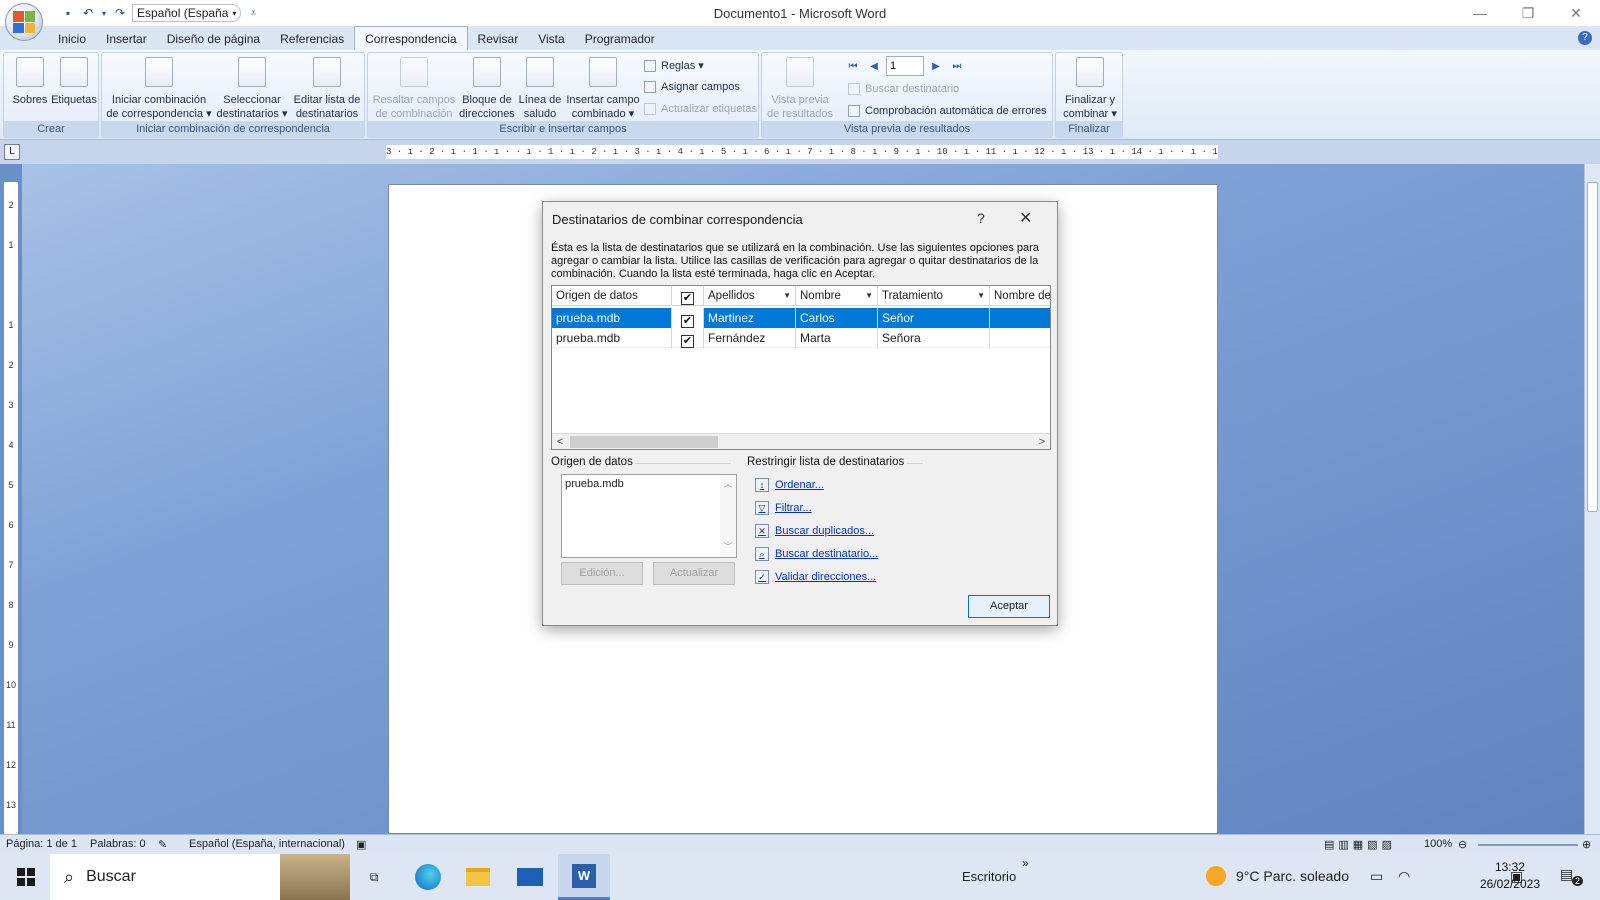 The image size is (1600, 900). What do you see at coordinates (694, 573) in the screenshot?
I see `refresh-button: Actualizar` at bounding box center [694, 573].